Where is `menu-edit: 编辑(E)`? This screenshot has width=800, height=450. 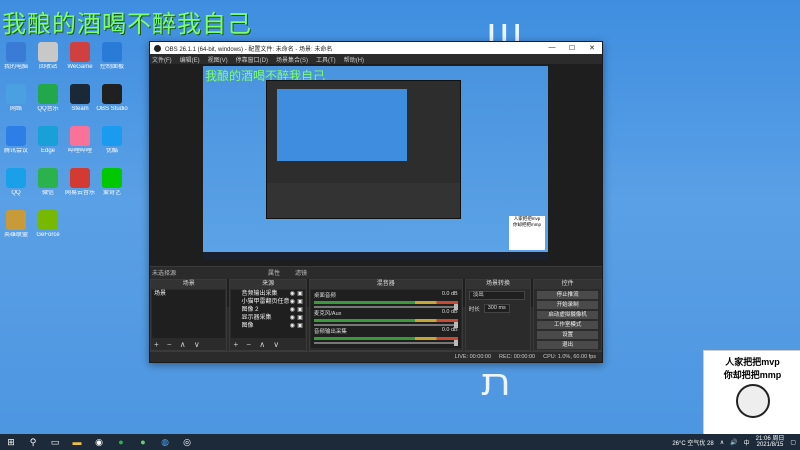 menu-edit: 编辑(E) is located at coordinates (190, 59).